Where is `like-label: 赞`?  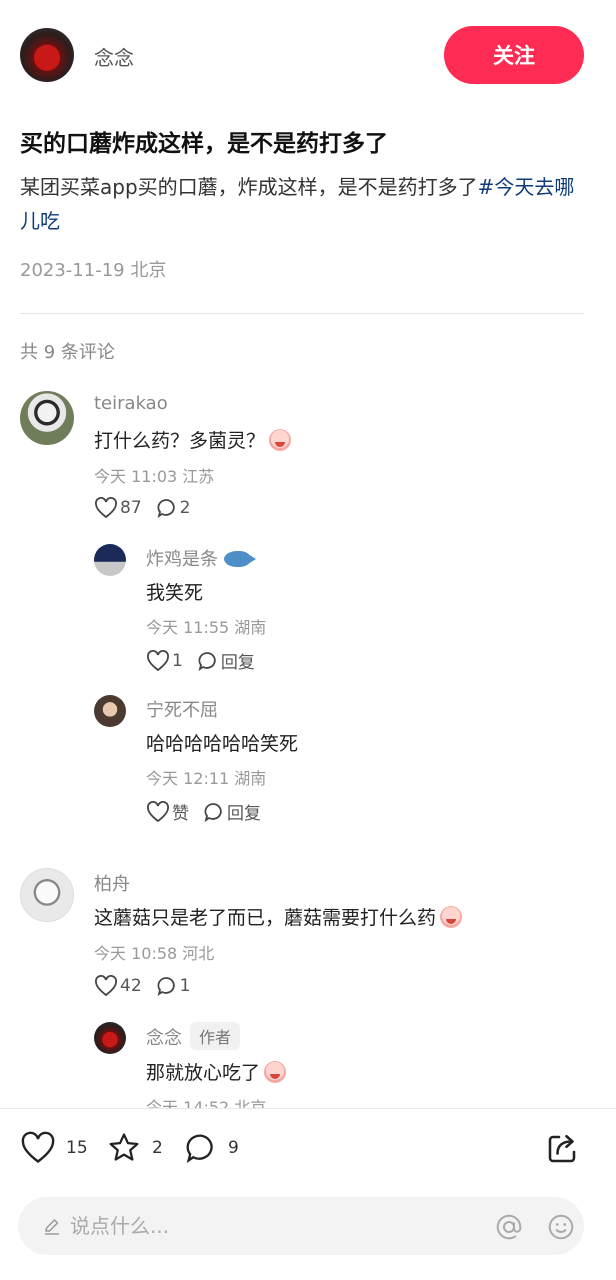
like-label: 赞 is located at coordinates (180, 814).